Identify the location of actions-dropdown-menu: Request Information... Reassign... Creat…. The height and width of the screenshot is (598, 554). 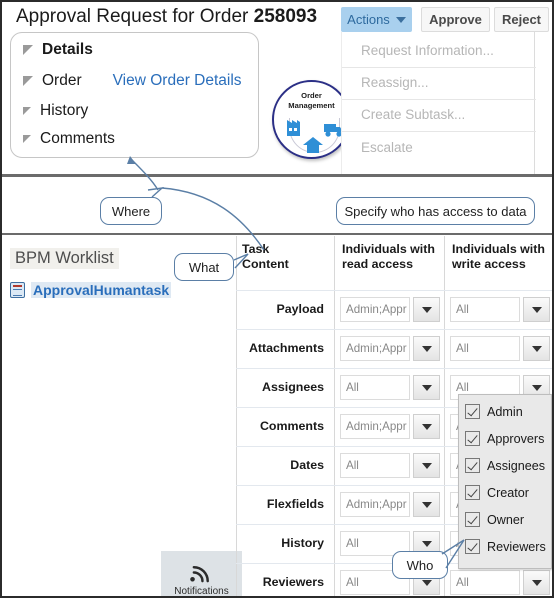
(438, 103).